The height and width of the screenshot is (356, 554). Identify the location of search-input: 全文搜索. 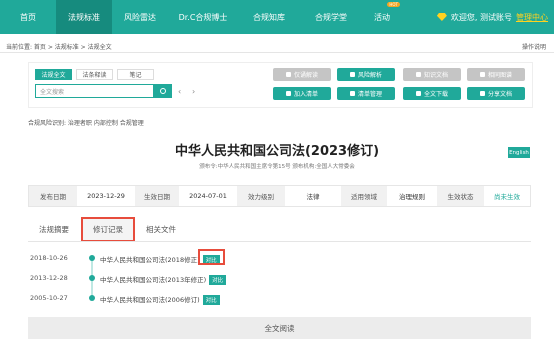
(103, 91).